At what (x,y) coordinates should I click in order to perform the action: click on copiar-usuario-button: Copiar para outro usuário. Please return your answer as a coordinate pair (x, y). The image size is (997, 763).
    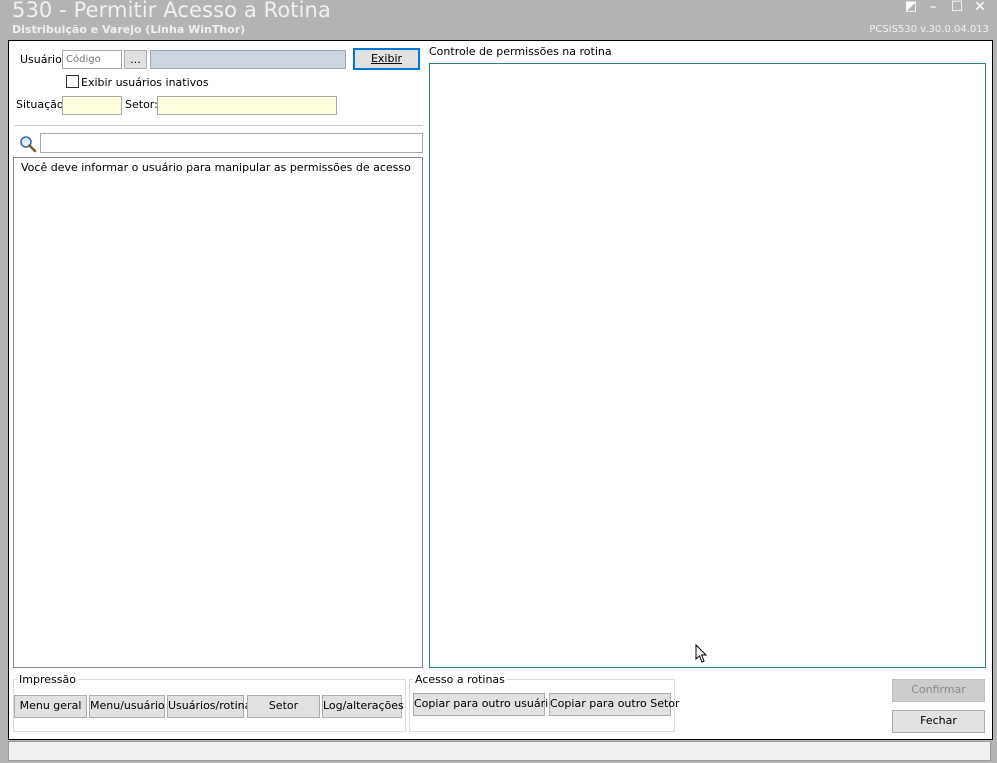
    Looking at the image, I should click on (484, 704).